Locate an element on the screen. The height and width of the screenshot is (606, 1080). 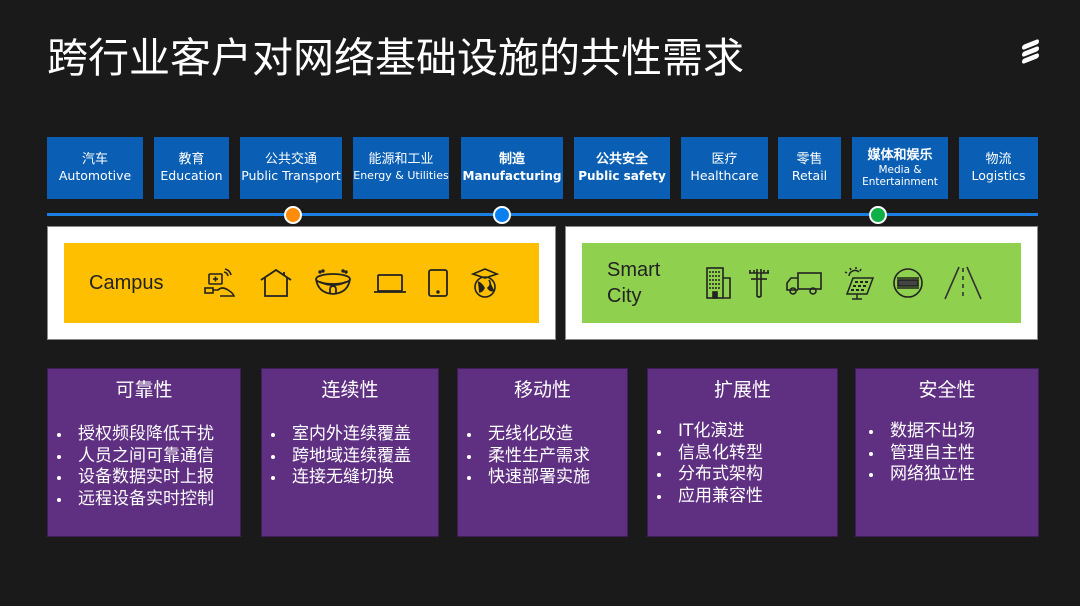
campus-label: Campus is located at coordinates (126, 283).